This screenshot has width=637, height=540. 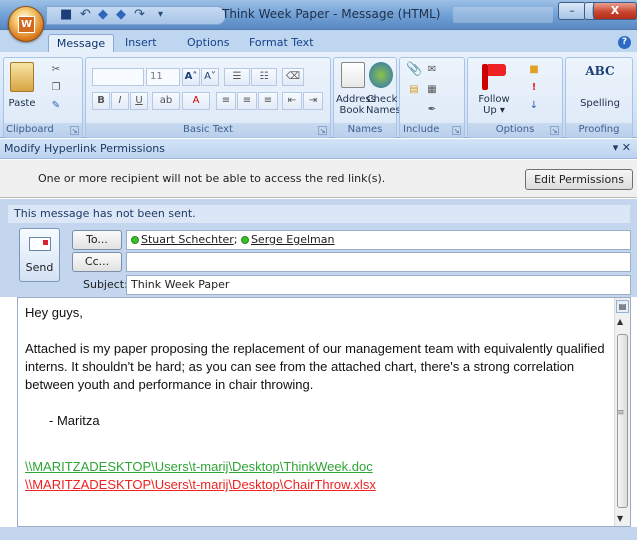 I want to click on scroll-grip-icon: ≡, so click(x=621, y=413).